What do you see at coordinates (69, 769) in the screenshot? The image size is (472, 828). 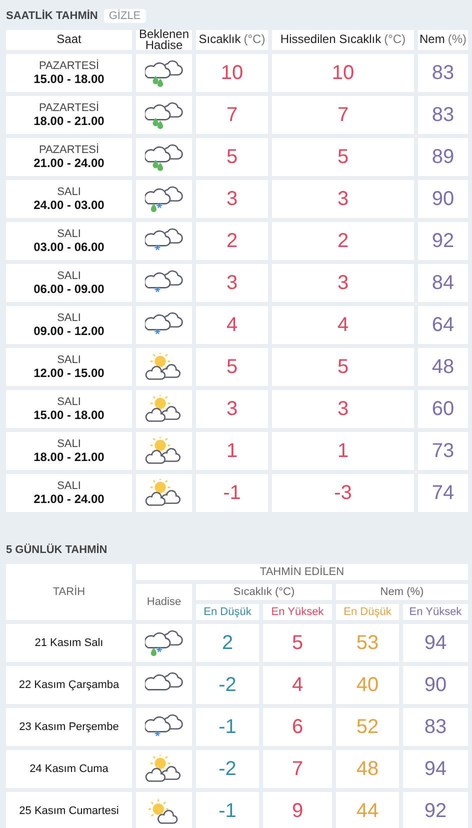 I see `date-label: 24 Kasım Cuma` at bounding box center [69, 769].